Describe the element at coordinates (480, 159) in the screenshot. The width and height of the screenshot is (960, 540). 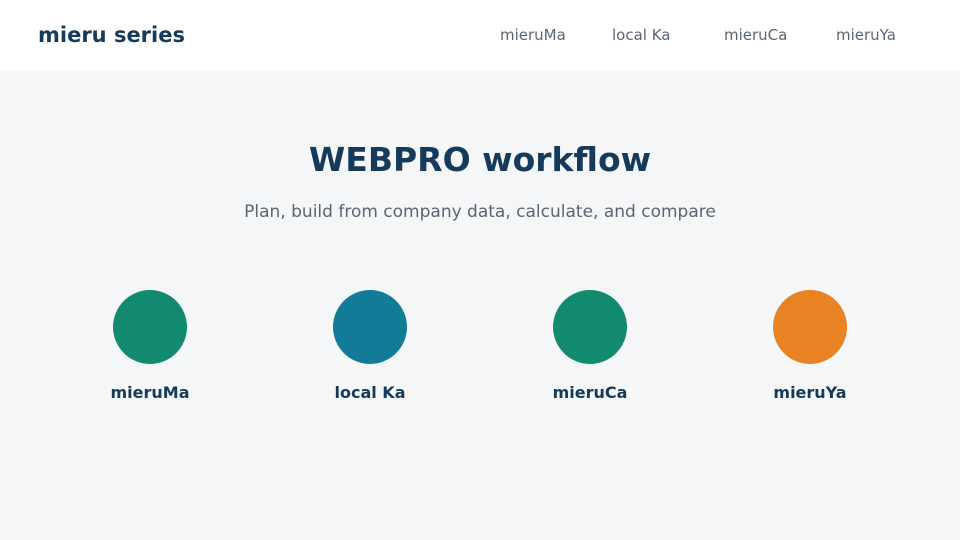
I see `page-title: WEBPRO workflow` at that location.